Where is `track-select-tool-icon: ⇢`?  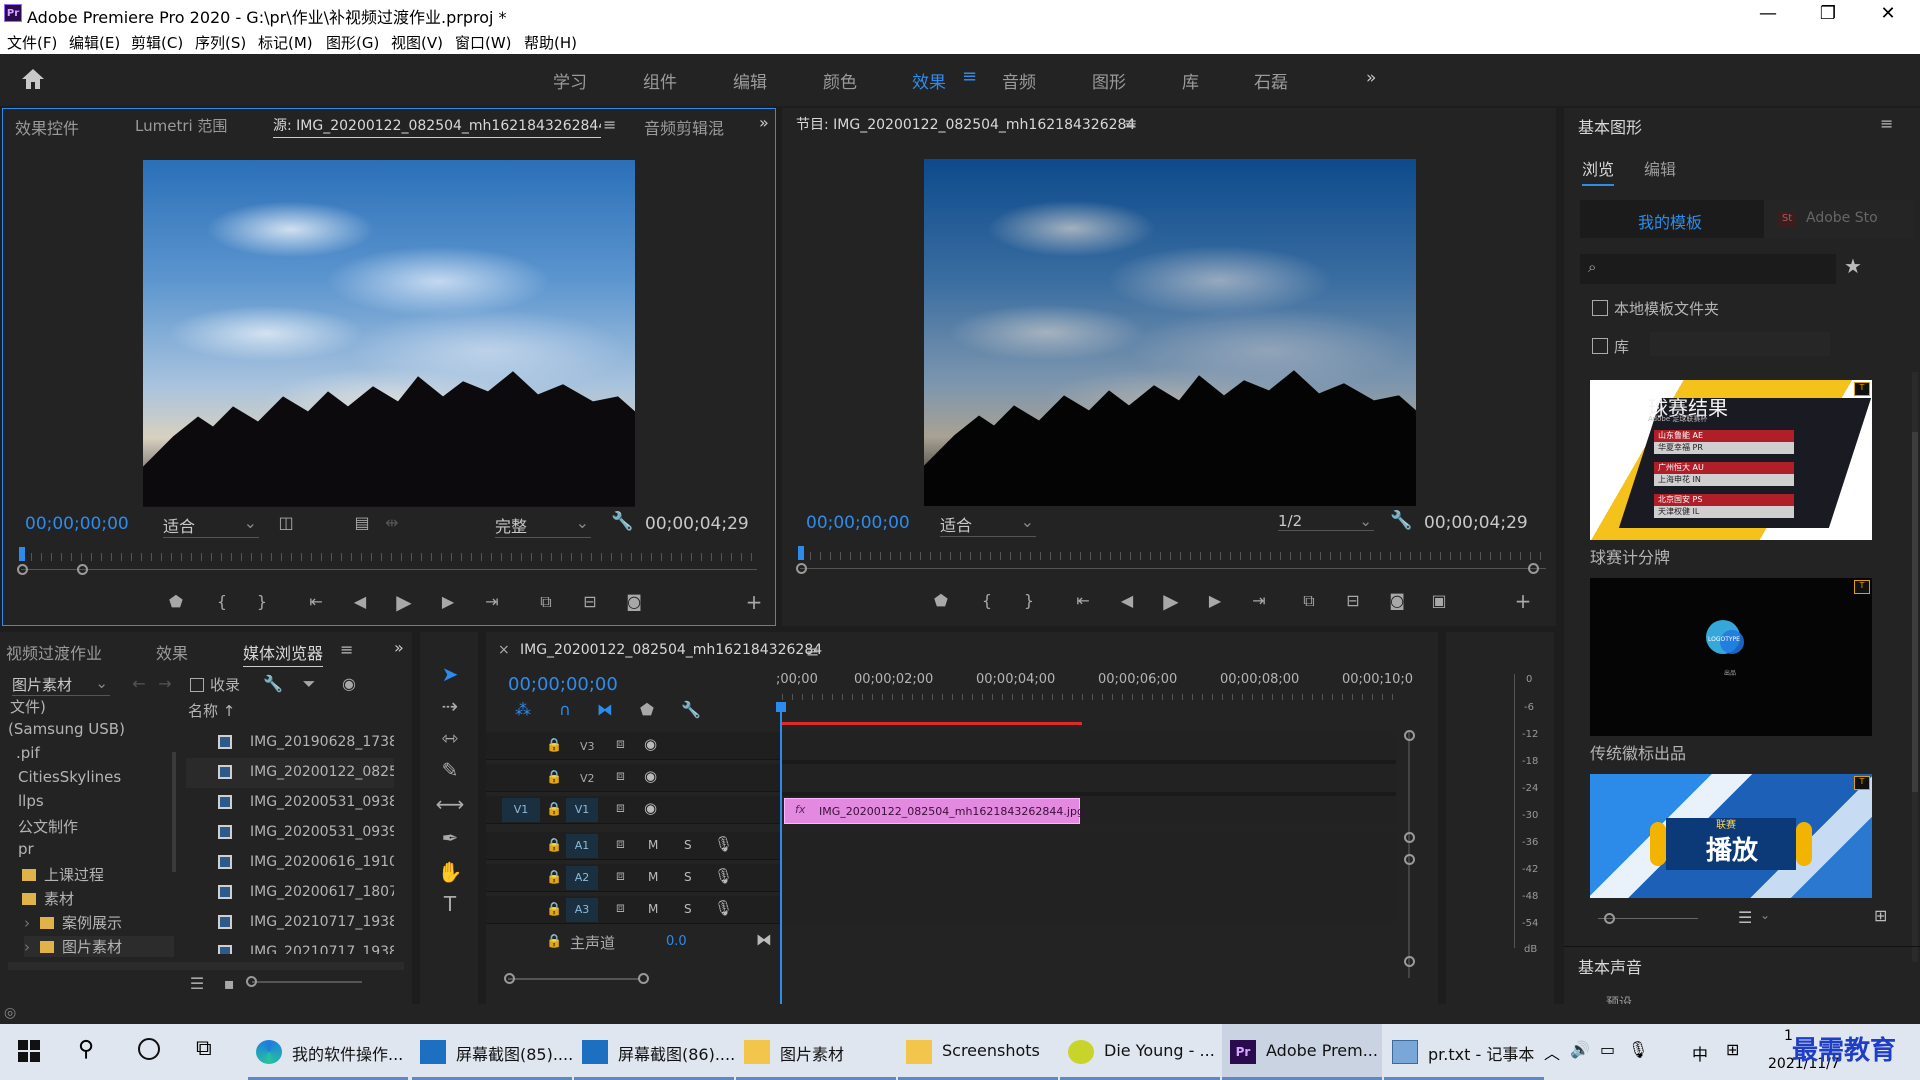
track-select-tool-icon: ⇢ is located at coordinates (450, 708).